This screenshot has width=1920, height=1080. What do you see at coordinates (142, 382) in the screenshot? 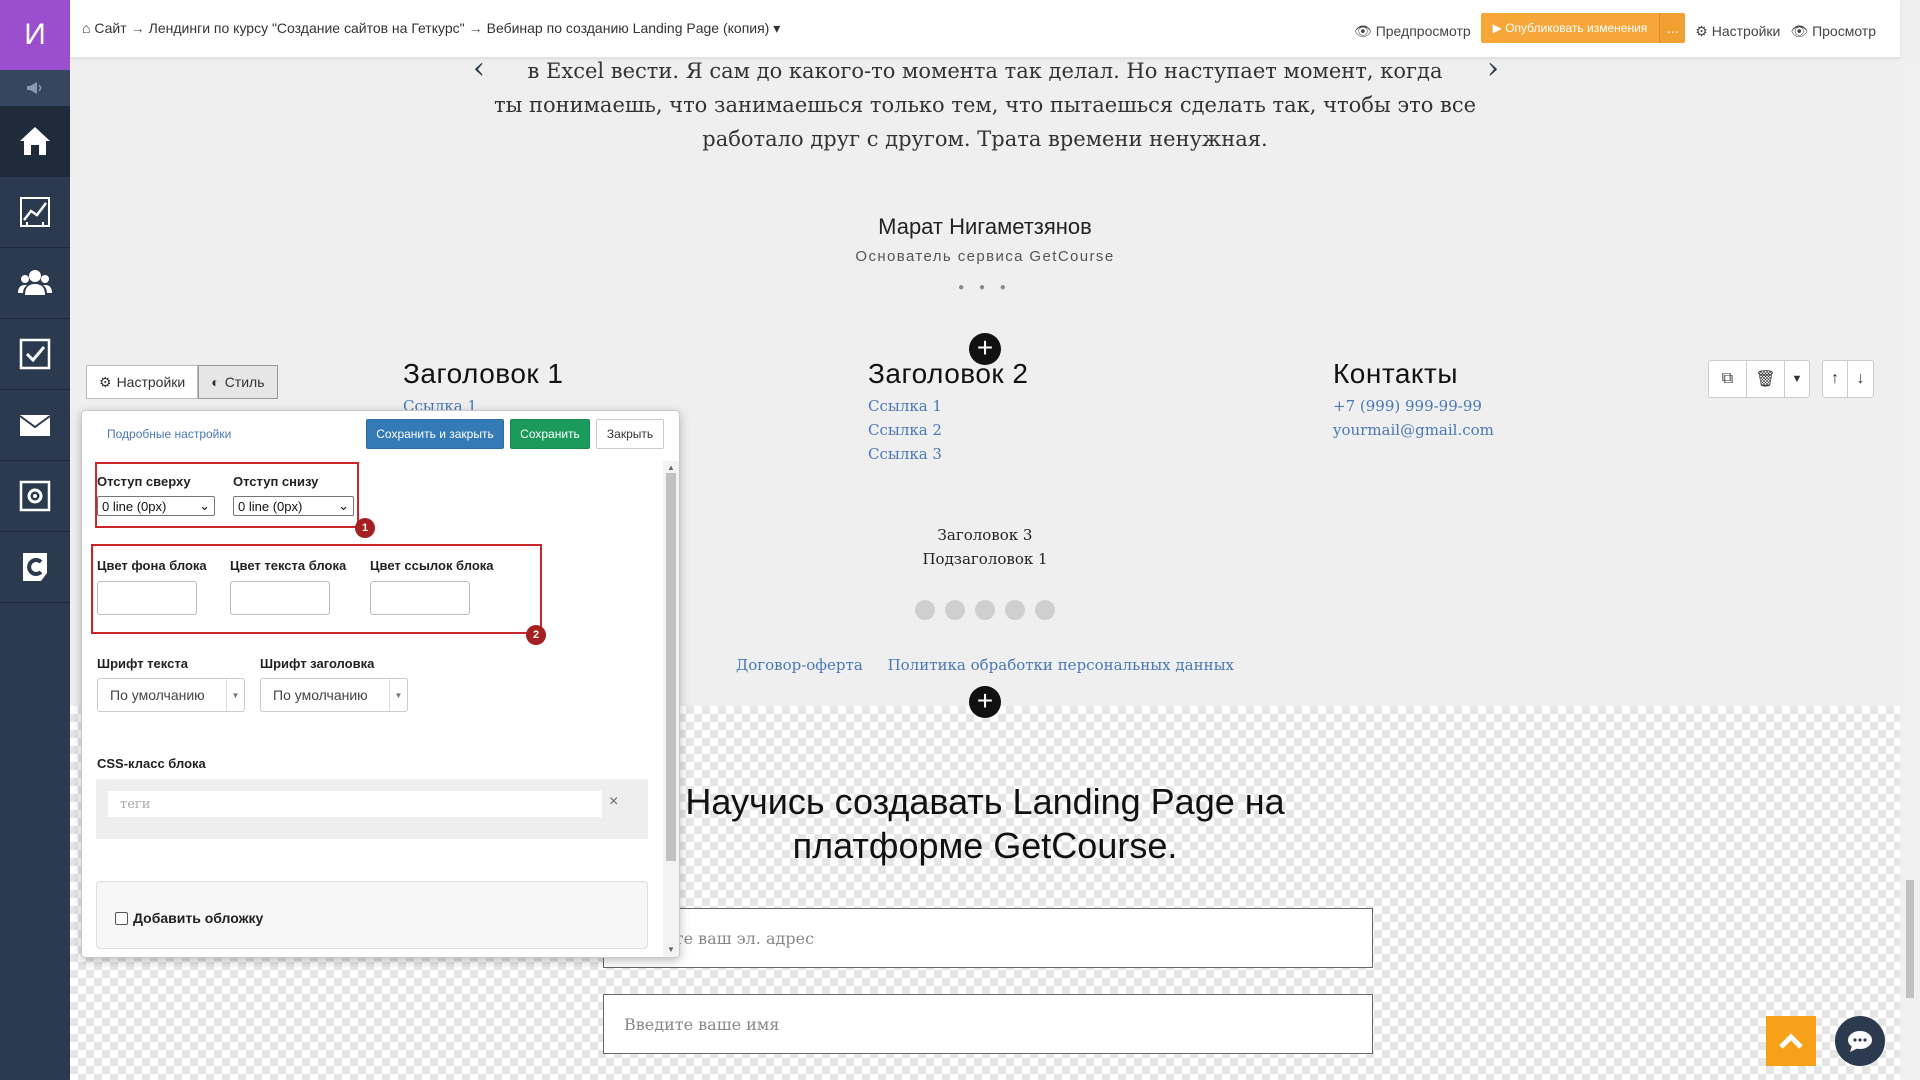
I see `tab-settings: ⚙ Настройки` at bounding box center [142, 382].